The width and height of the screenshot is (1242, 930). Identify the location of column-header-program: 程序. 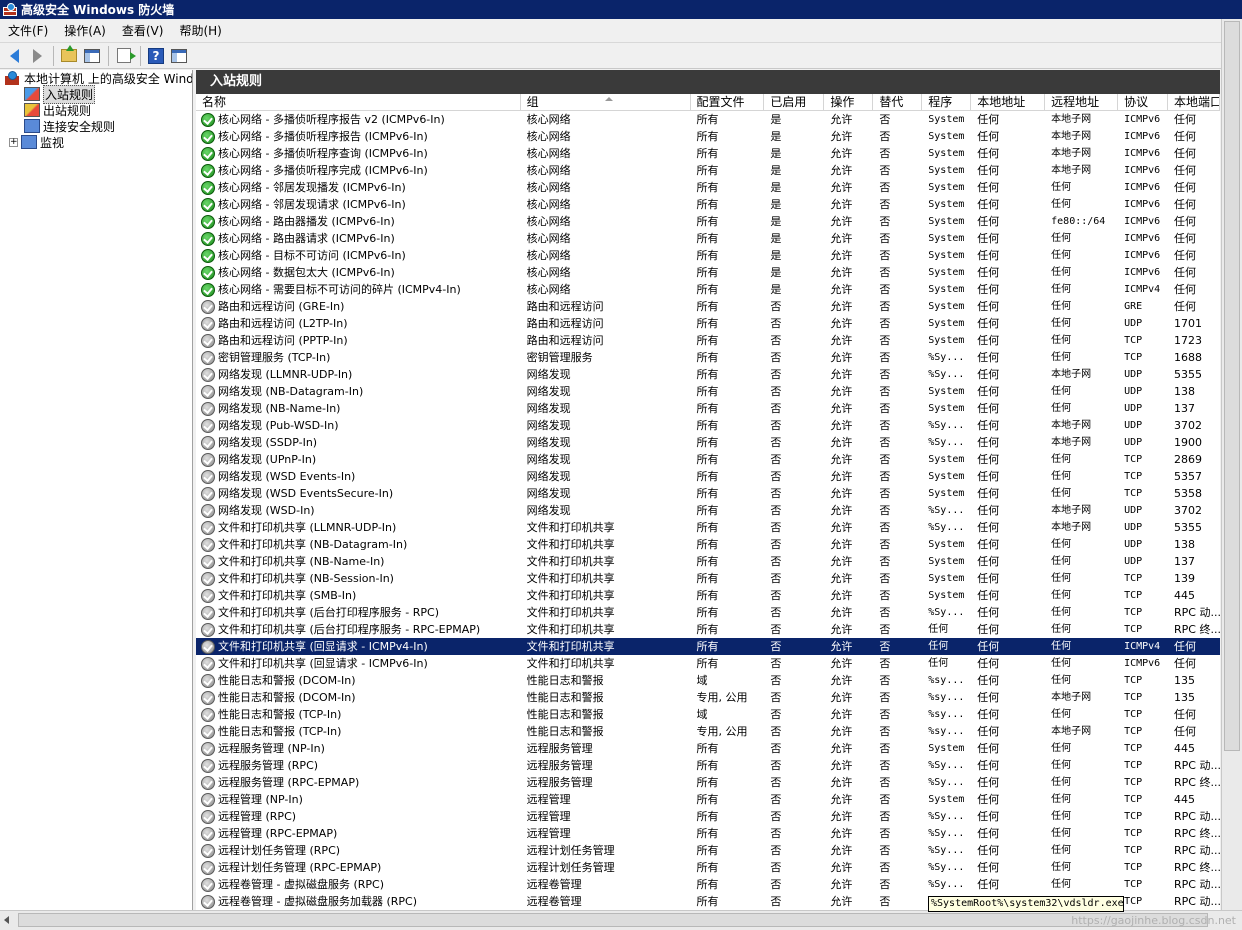
(947, 102).